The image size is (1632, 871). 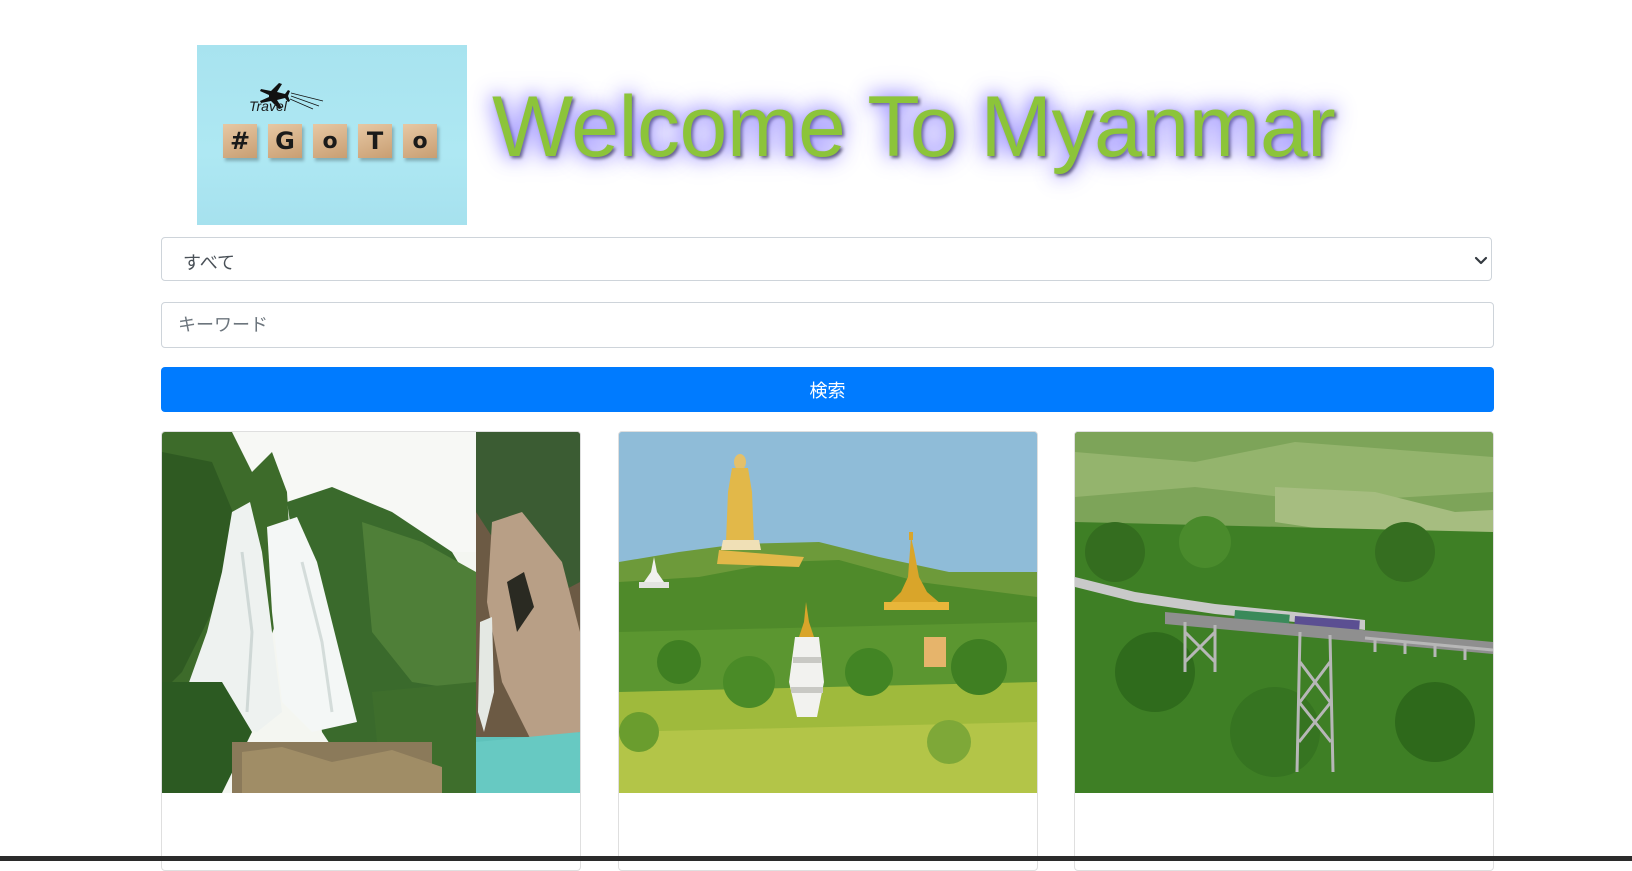 What do you see at coordinates (826, 259) in the screenshot?
I see `category-select: すべて` at bounding box center [826, 259].